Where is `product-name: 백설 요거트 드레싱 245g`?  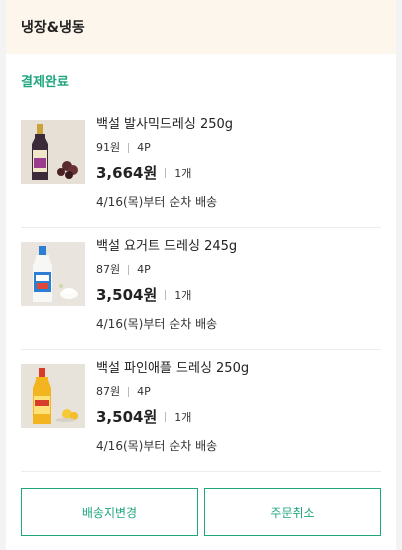
product-name: 백설 요거트 드레싱 245g is located at coordinates (238, 247).